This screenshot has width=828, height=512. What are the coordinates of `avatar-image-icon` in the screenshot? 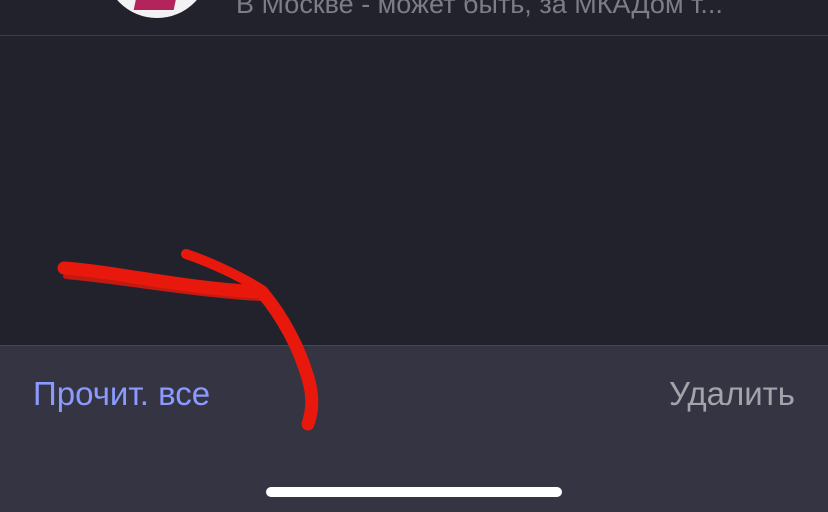 It's located at (156, 5).